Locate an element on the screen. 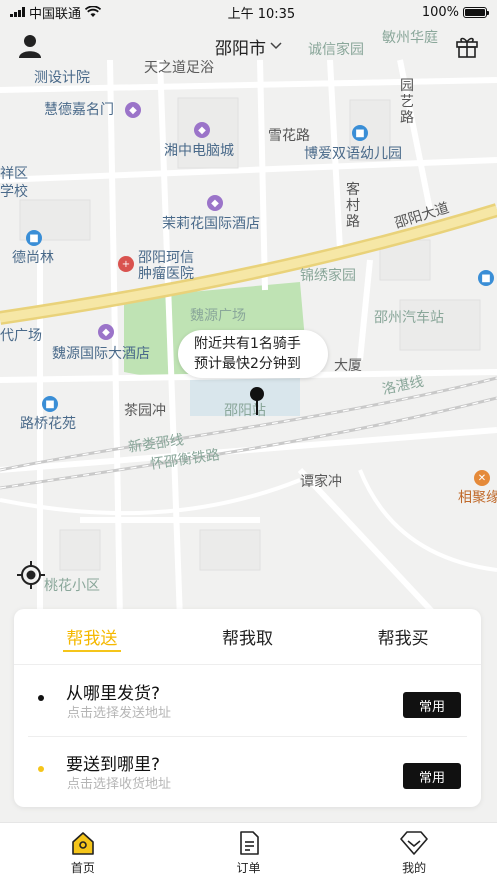  city-selector: 邵阳市 is located at coordinates (248, 46).